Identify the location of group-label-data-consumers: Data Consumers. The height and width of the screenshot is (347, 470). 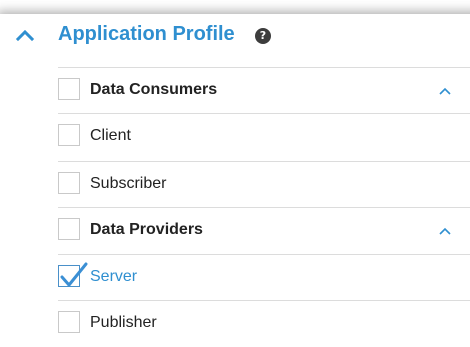
(154, 89).